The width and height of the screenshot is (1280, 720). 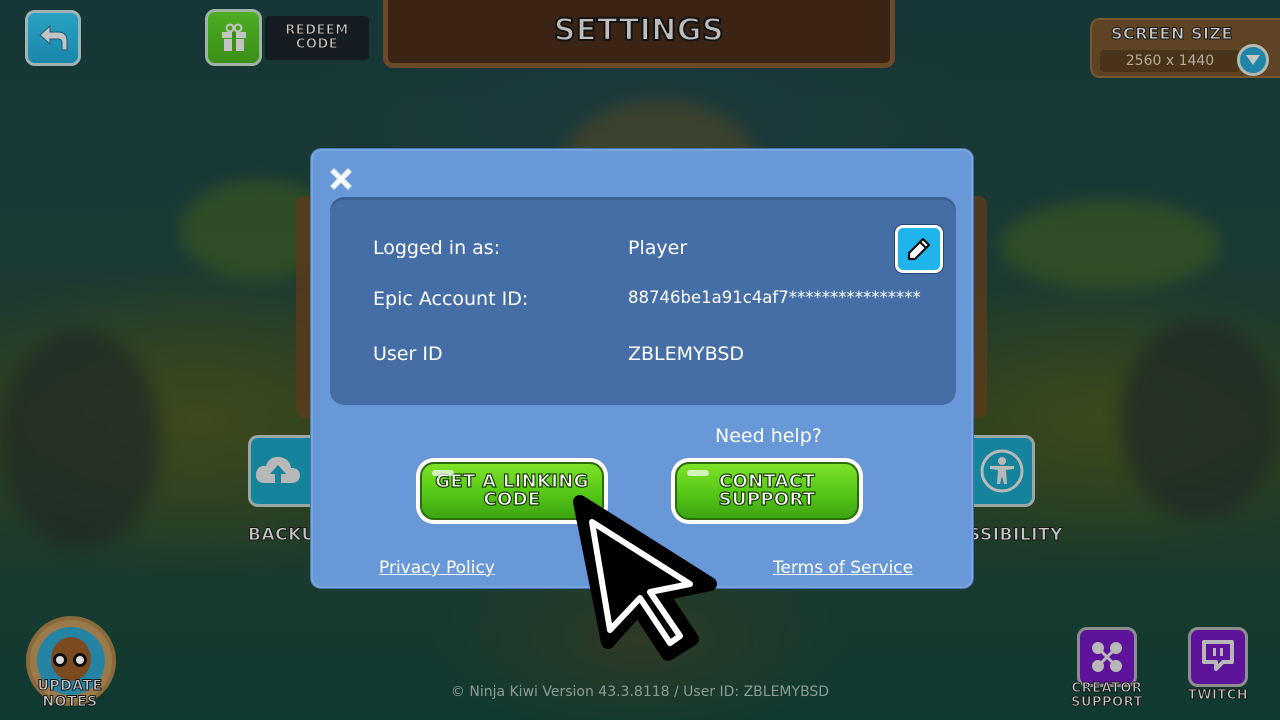 I want to click on creator-support-icon, so click(x=1107, y=657).